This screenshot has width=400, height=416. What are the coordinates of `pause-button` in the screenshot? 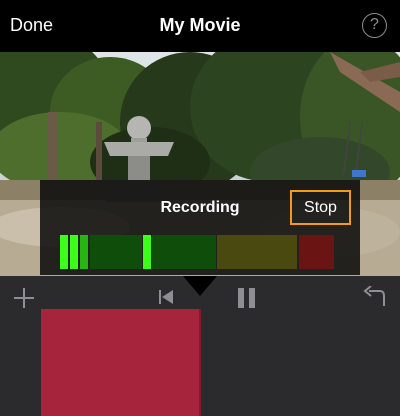 It's located at (247, 298).